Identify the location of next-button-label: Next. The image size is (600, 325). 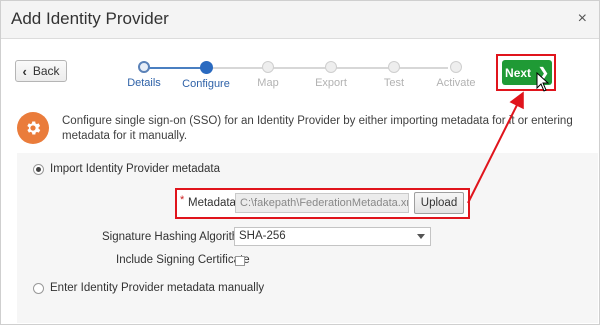
(518, 72).